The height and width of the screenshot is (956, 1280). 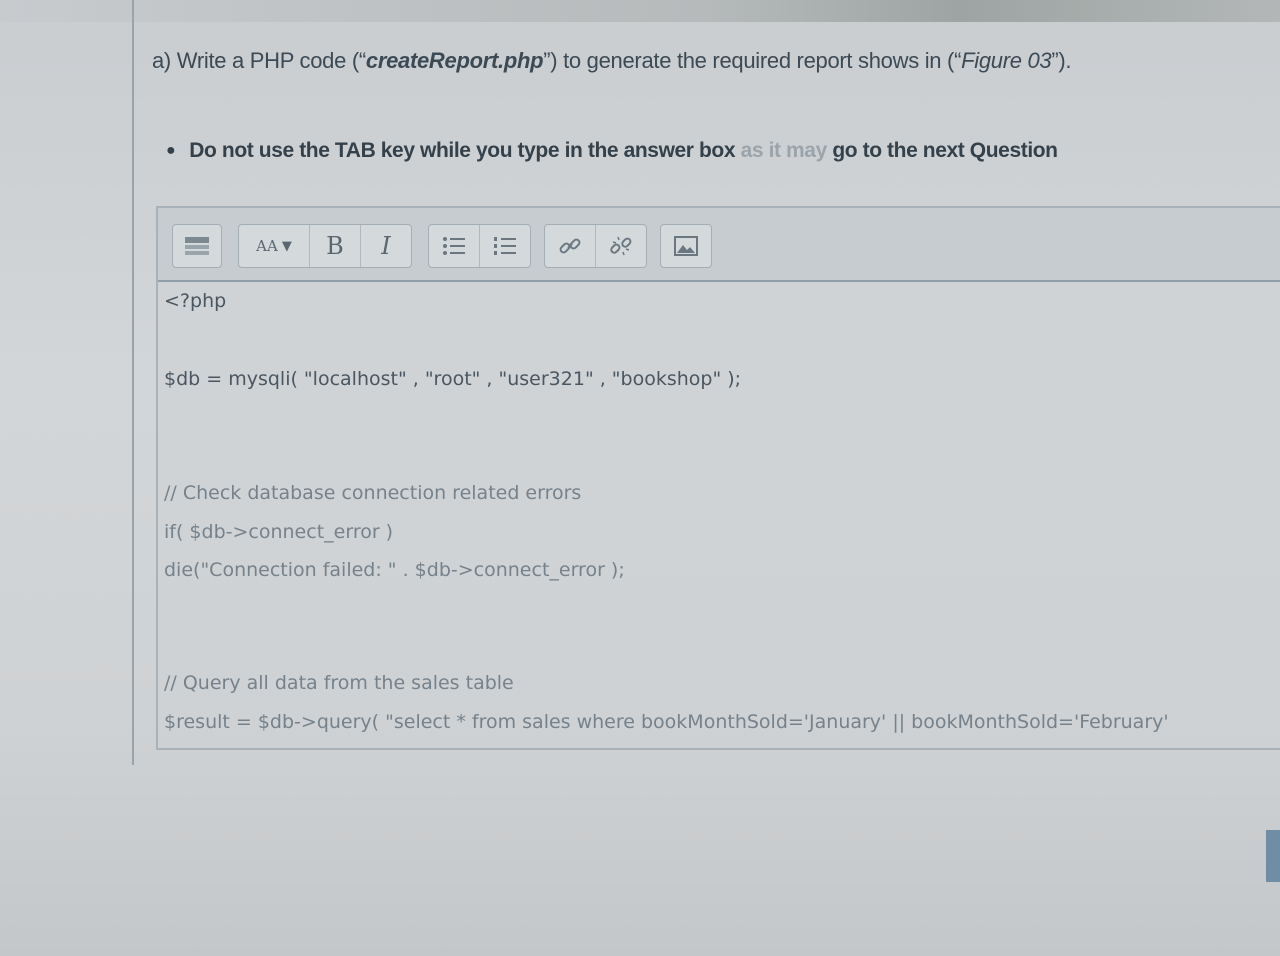 I want to click on note-tail: go to the next Question, so click(x=945, y=150).